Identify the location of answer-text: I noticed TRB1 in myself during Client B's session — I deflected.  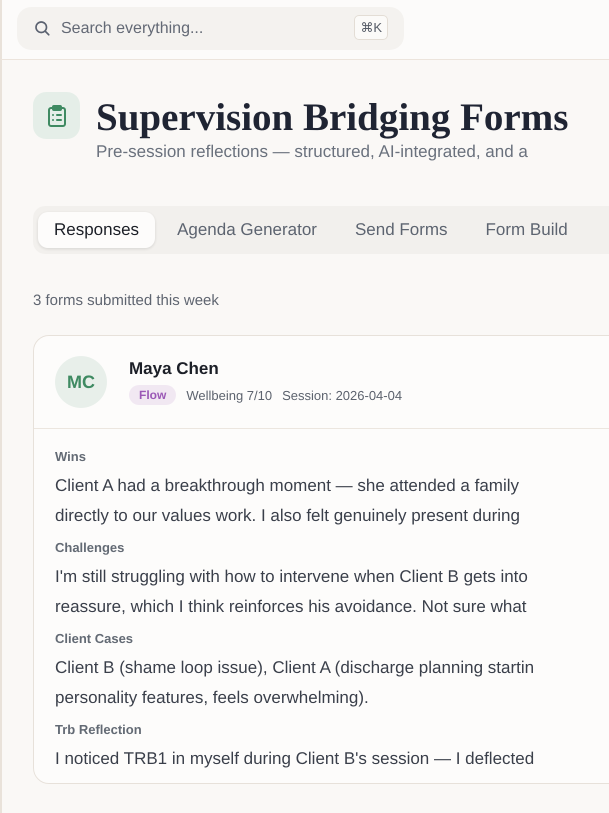
(294, 759).